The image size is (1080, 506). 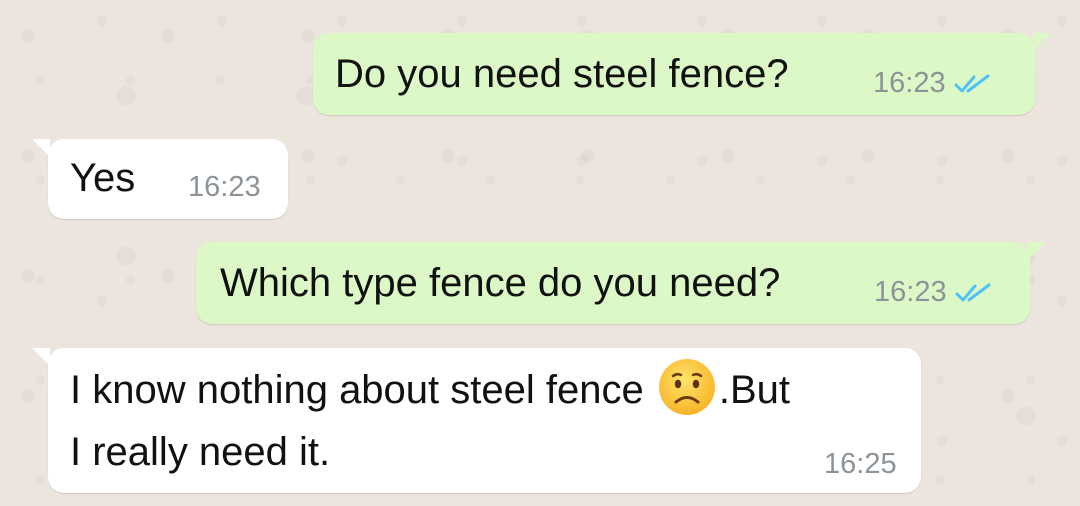 What do you see at coordinates (200, 452) in the screenshot?
I see `message-text-line-2: I really need it.` at bounding box center [200, 452].